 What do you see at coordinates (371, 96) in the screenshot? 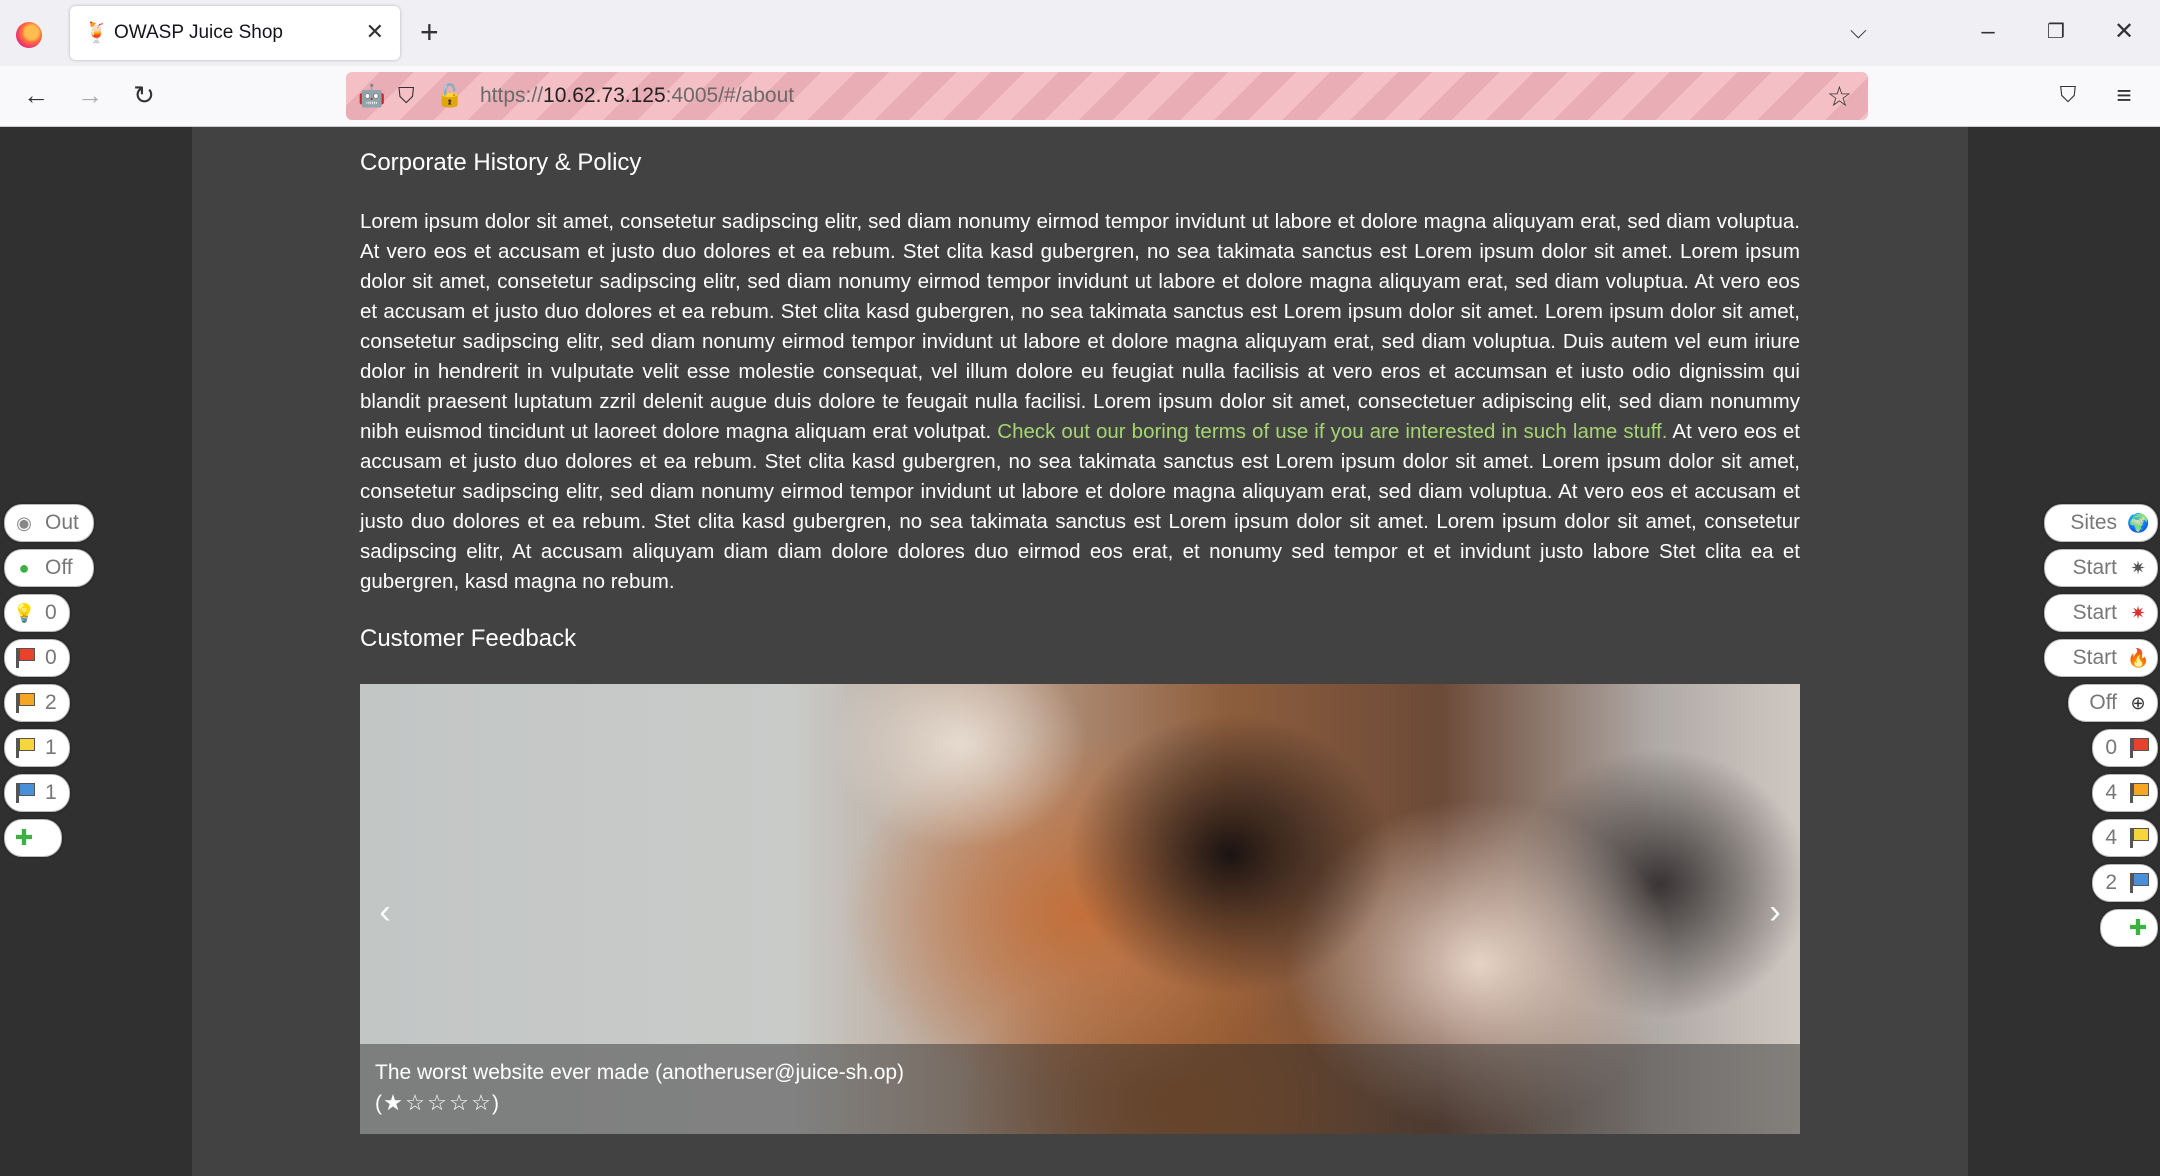
I see `robot-icon: 🤖` at bounding box center [371, 96].